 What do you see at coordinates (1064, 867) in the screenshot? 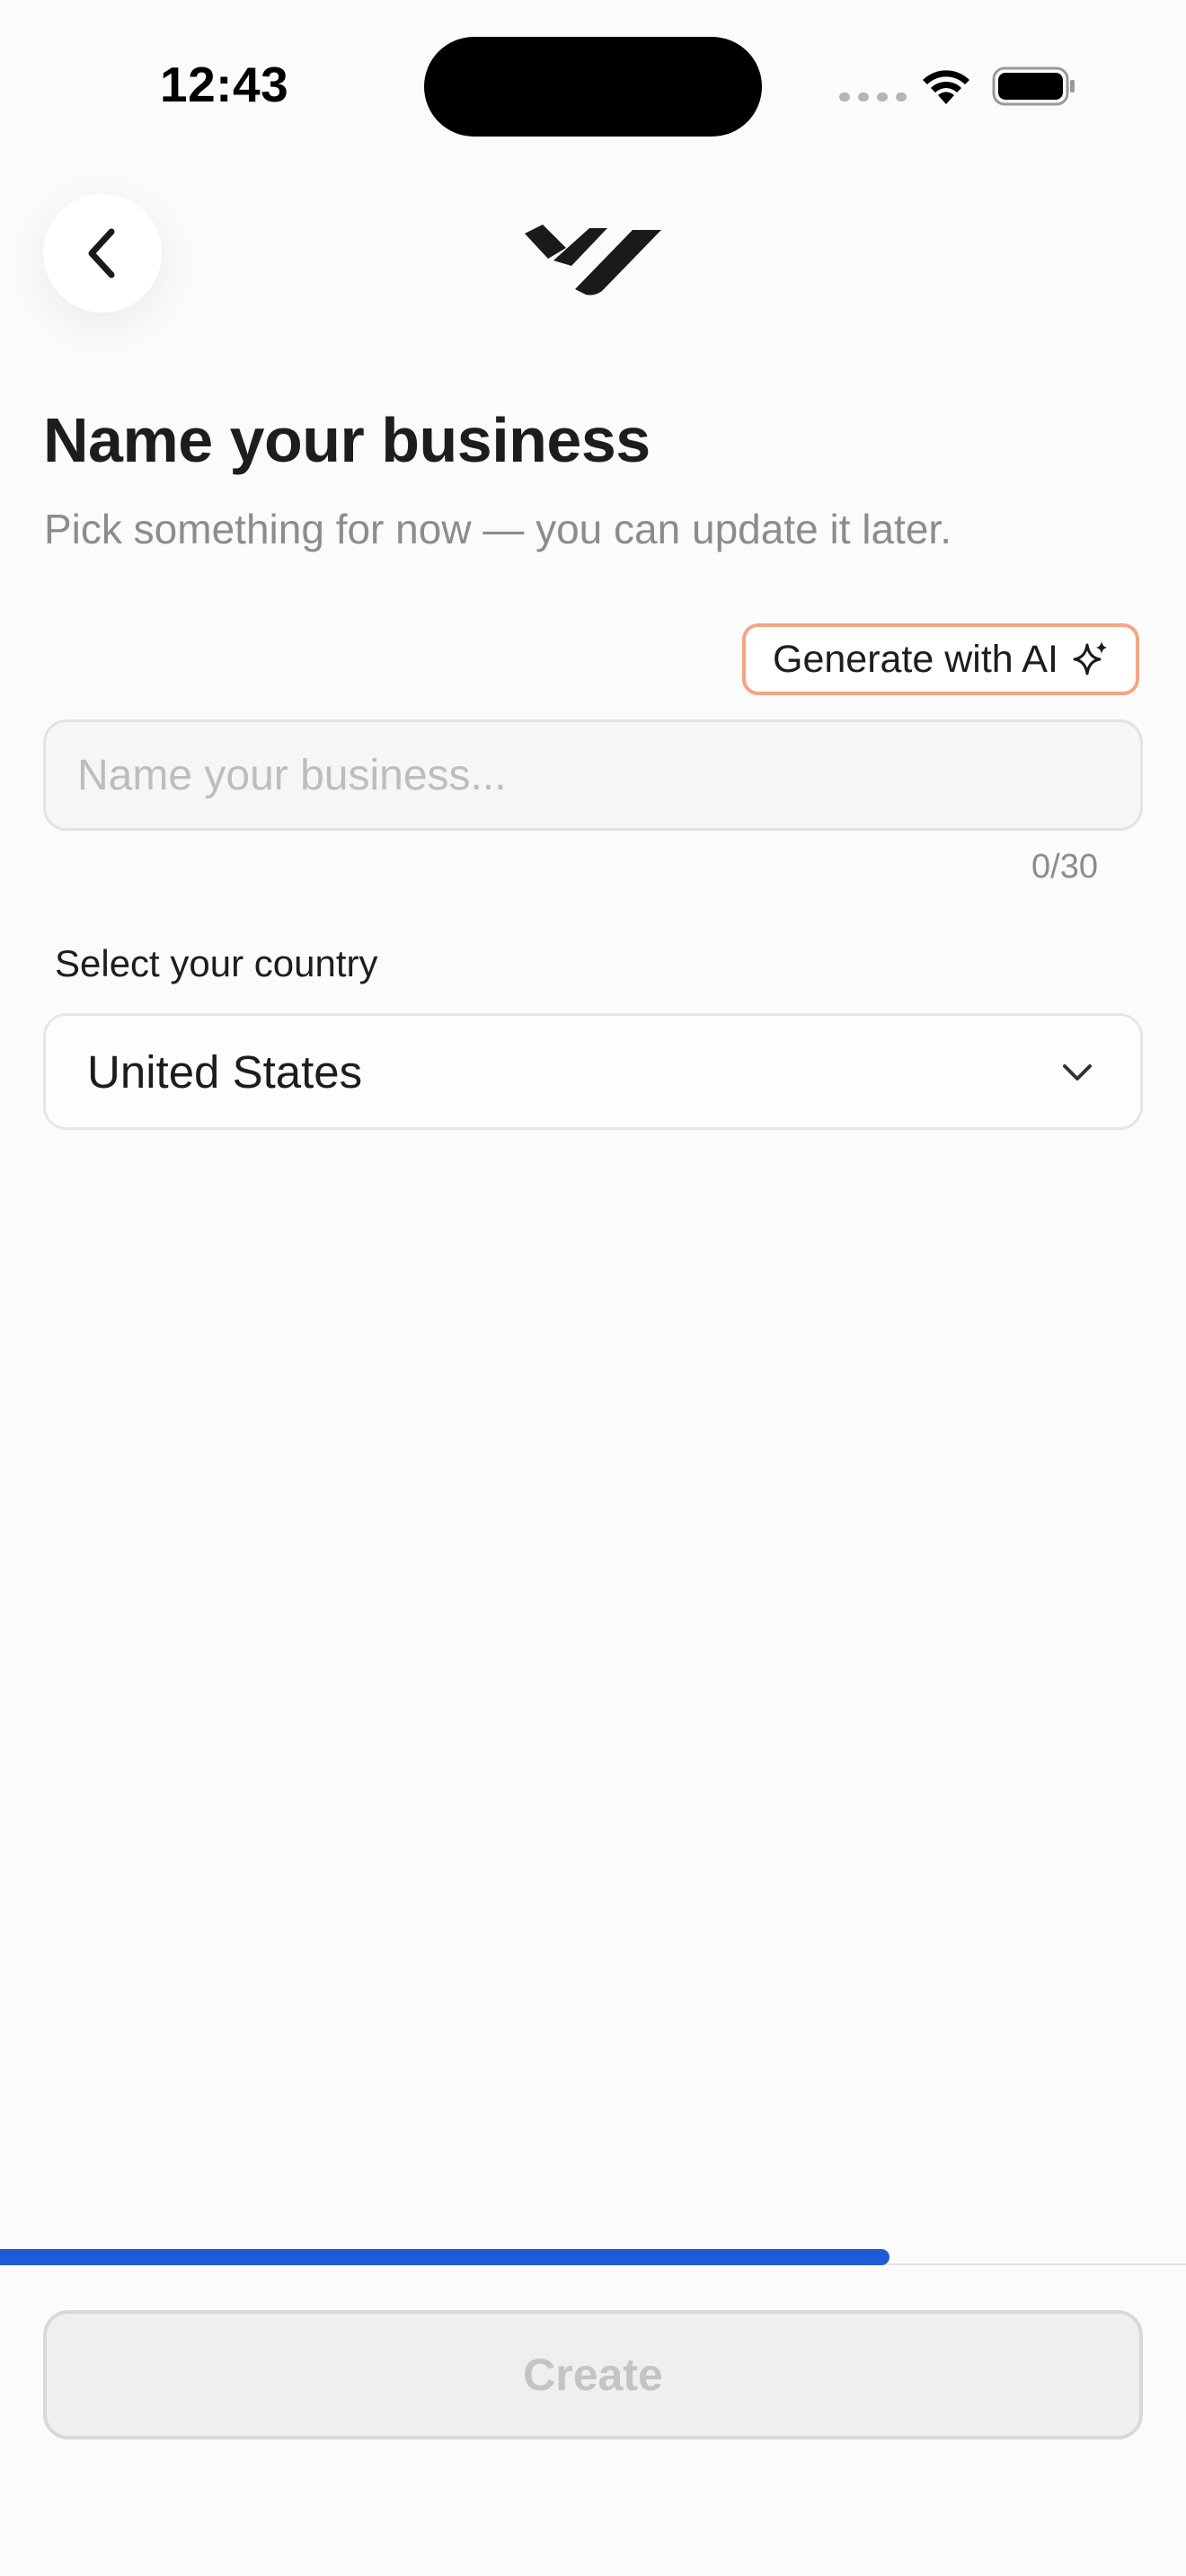
I see `character-count: 0/30` at bounding box center [1064, 867].